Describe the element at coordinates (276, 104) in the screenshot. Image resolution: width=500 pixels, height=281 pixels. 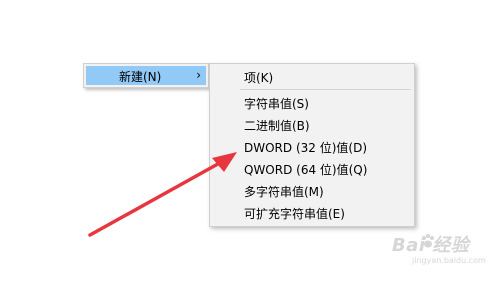
I see `menu-item-label: 字符串值(S)` at that location.